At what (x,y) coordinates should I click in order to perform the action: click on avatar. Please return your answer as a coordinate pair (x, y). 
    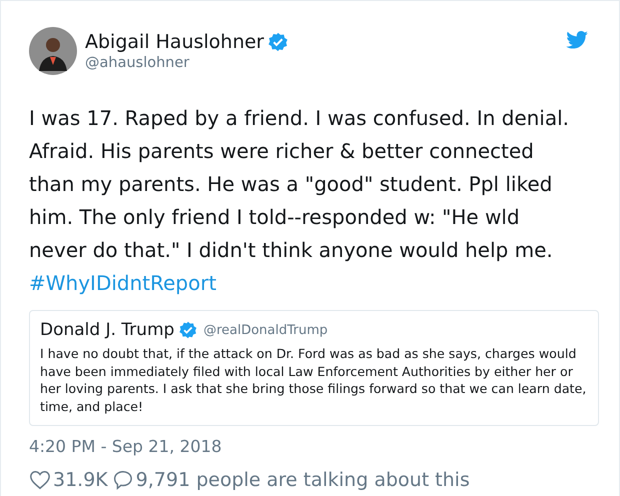
    Looking at the image, I should click on (53, 51).